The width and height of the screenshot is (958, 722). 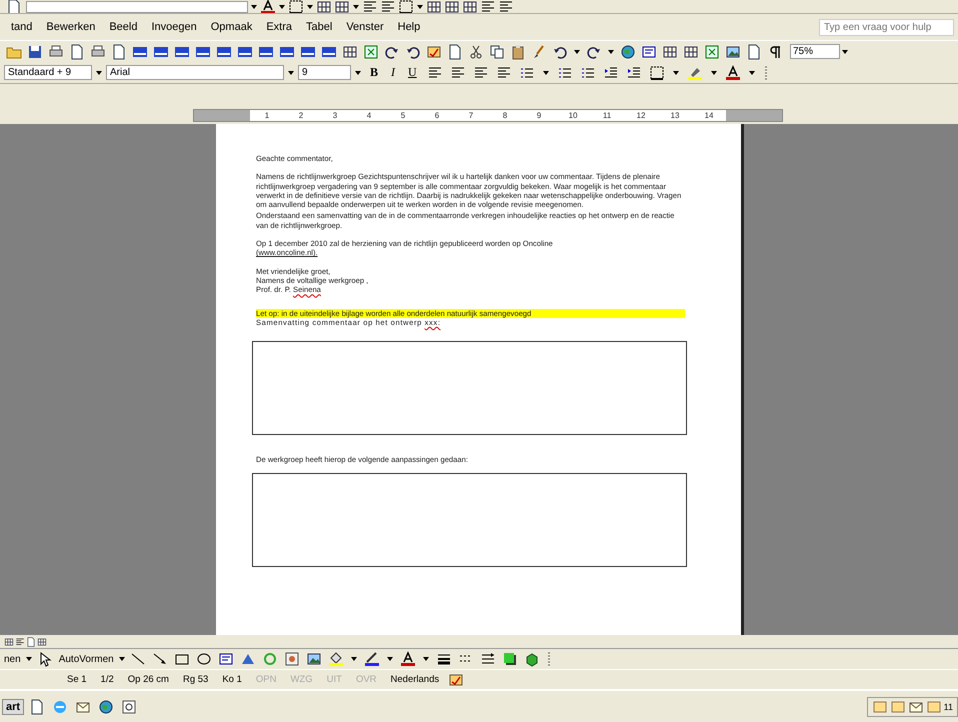 I want to click on ruler-number: 9, so click(x=539, y=115).